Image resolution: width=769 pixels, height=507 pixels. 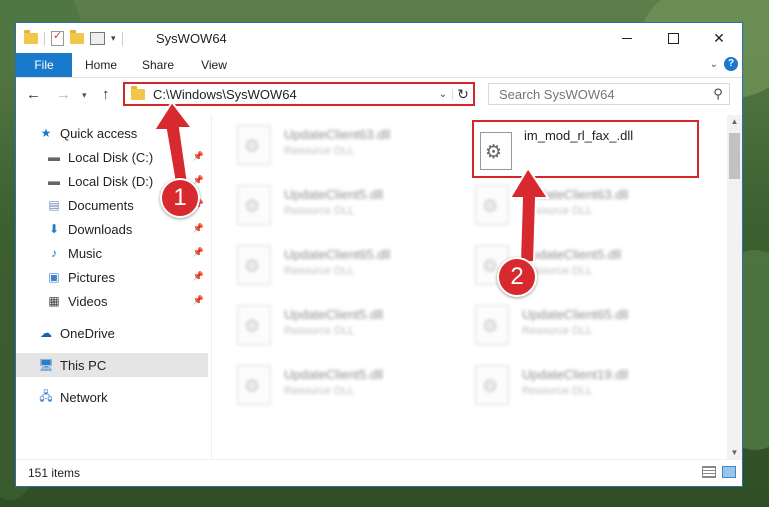 What do you see at coordinates (127, 253) in the screenshot?
I see `sidebar-item-music: ♪ Music 📌` at bounding box center [127, 253].